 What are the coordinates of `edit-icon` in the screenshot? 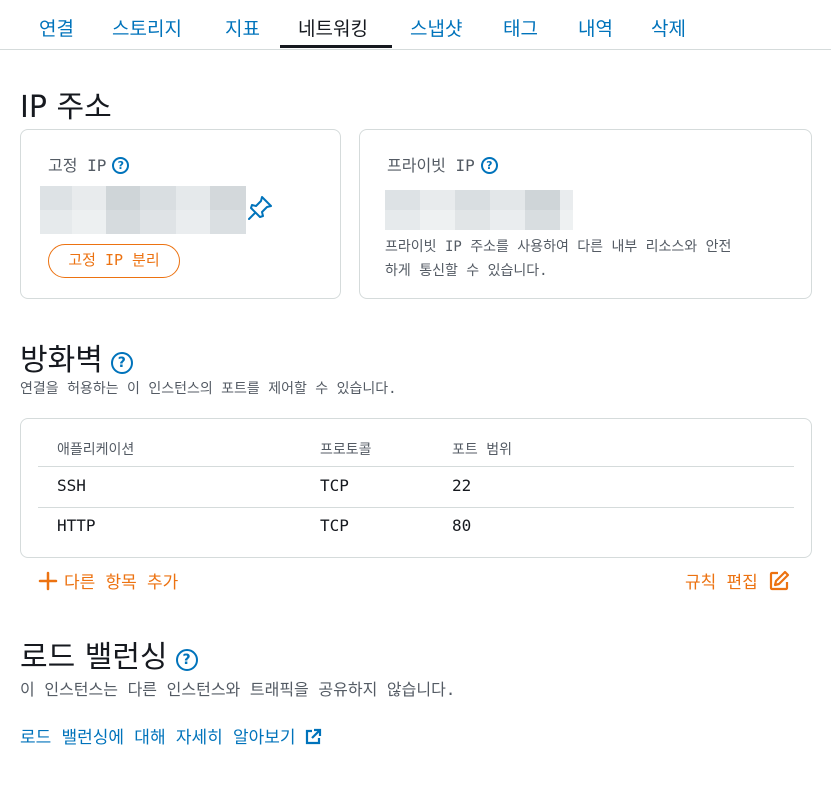 It's located at (779, 580).